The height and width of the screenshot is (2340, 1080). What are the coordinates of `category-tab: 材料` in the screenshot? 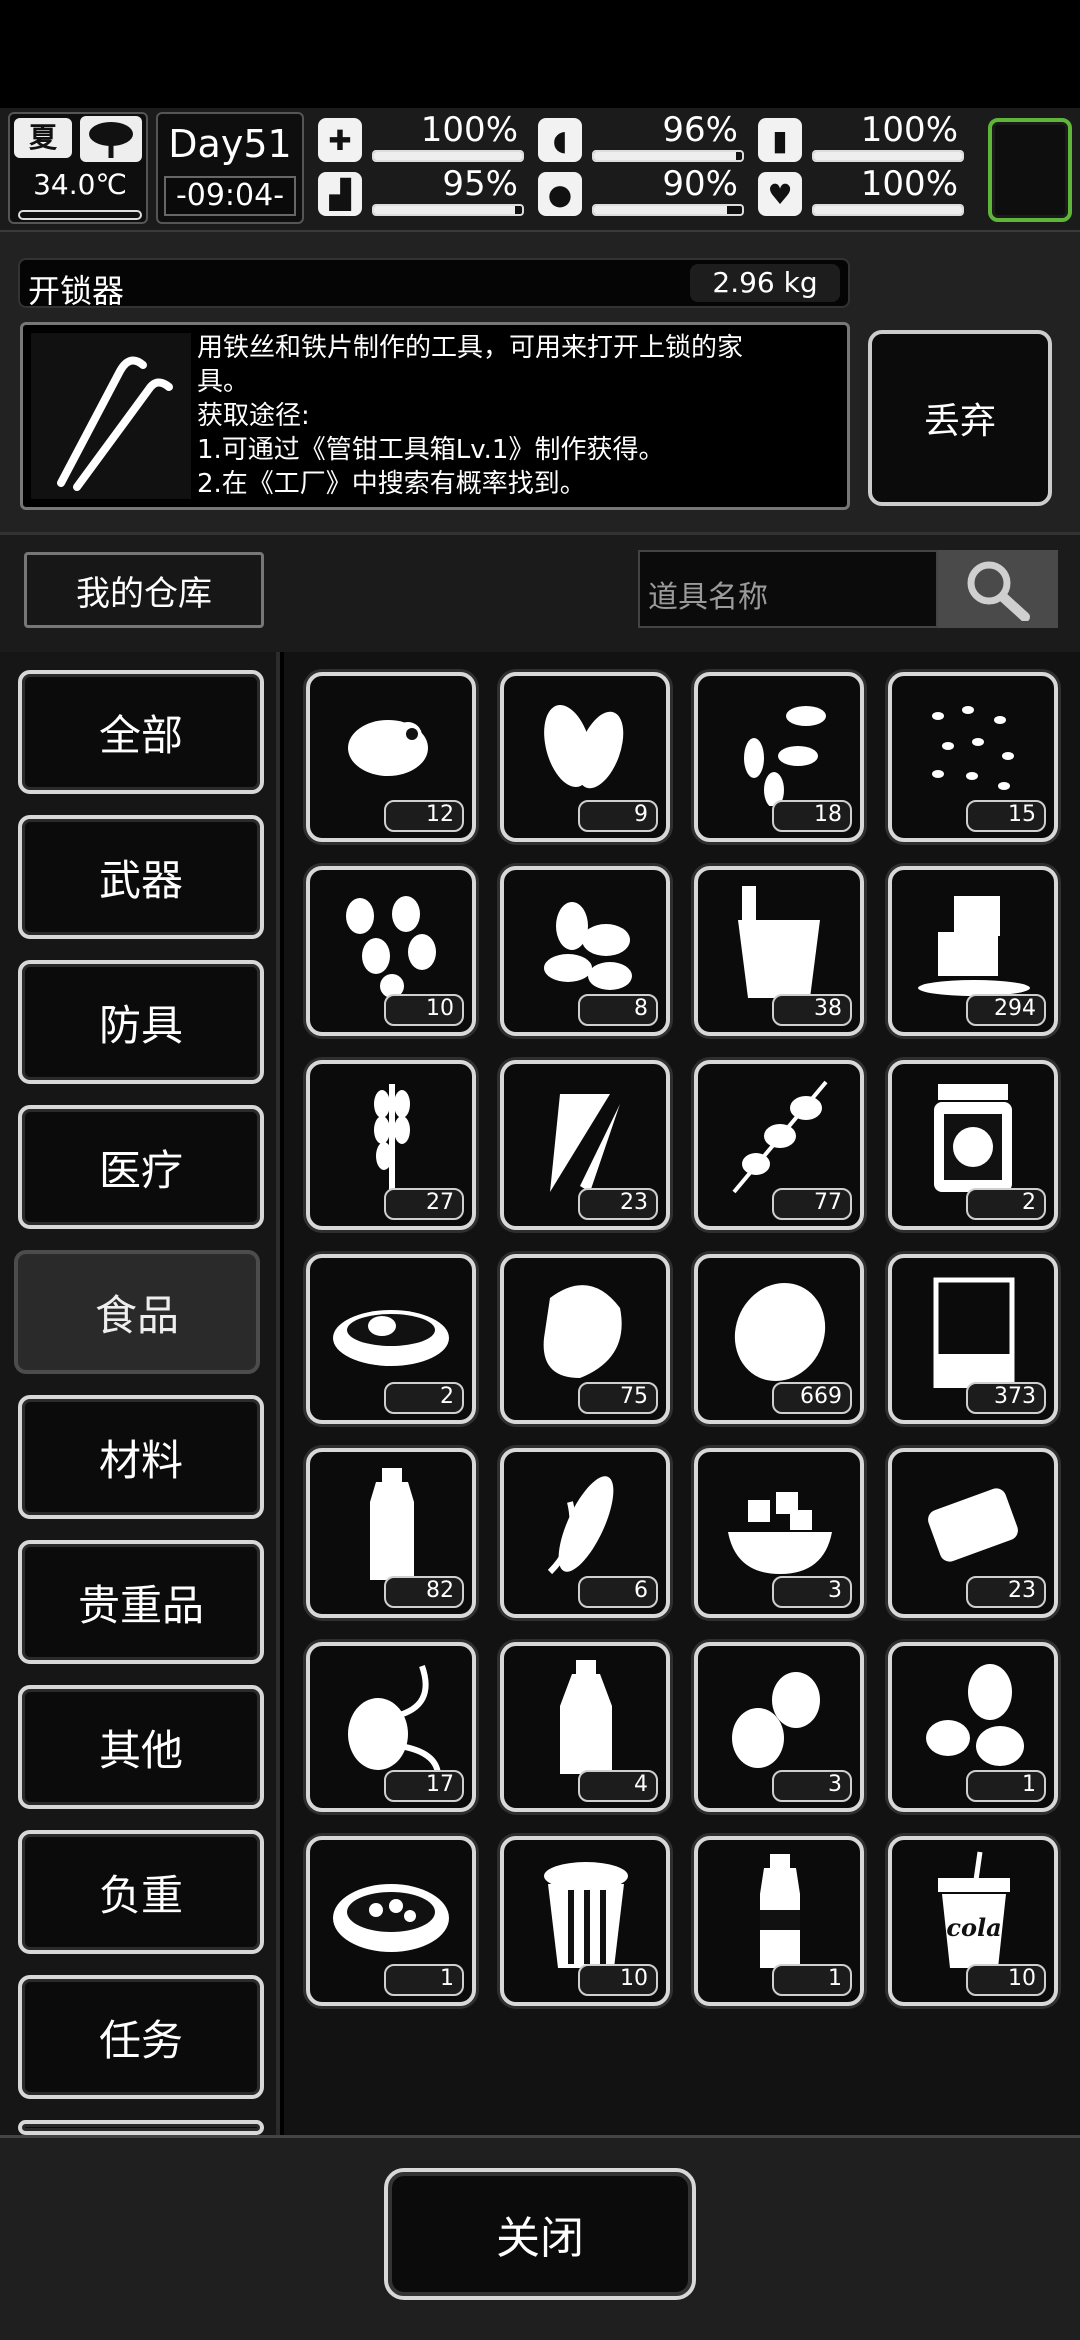 It's located at (141, 1457).